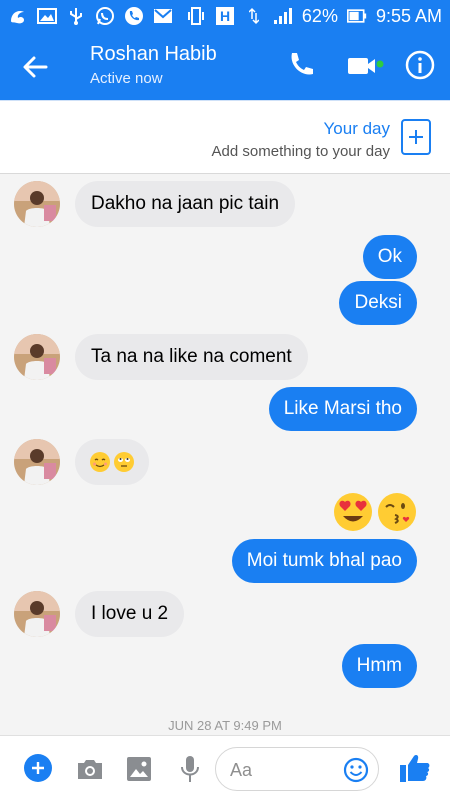  Describe the element at coordinates (124, 462) in the screenshot. I see `eye-roll-emoji-icon` at that location.